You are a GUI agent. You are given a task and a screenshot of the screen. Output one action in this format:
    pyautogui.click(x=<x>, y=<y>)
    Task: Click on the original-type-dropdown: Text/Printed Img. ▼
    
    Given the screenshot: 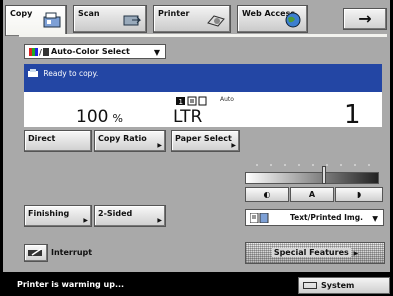 What is the action you would take?
    pyautogui.click(x=314, y=217)
    